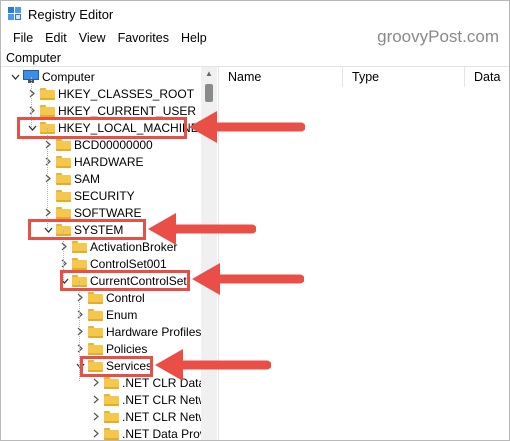 The height and width of the screenshot is (441, 510). I want to click on tree-item-label: HARDWARE, so click(109, 161).